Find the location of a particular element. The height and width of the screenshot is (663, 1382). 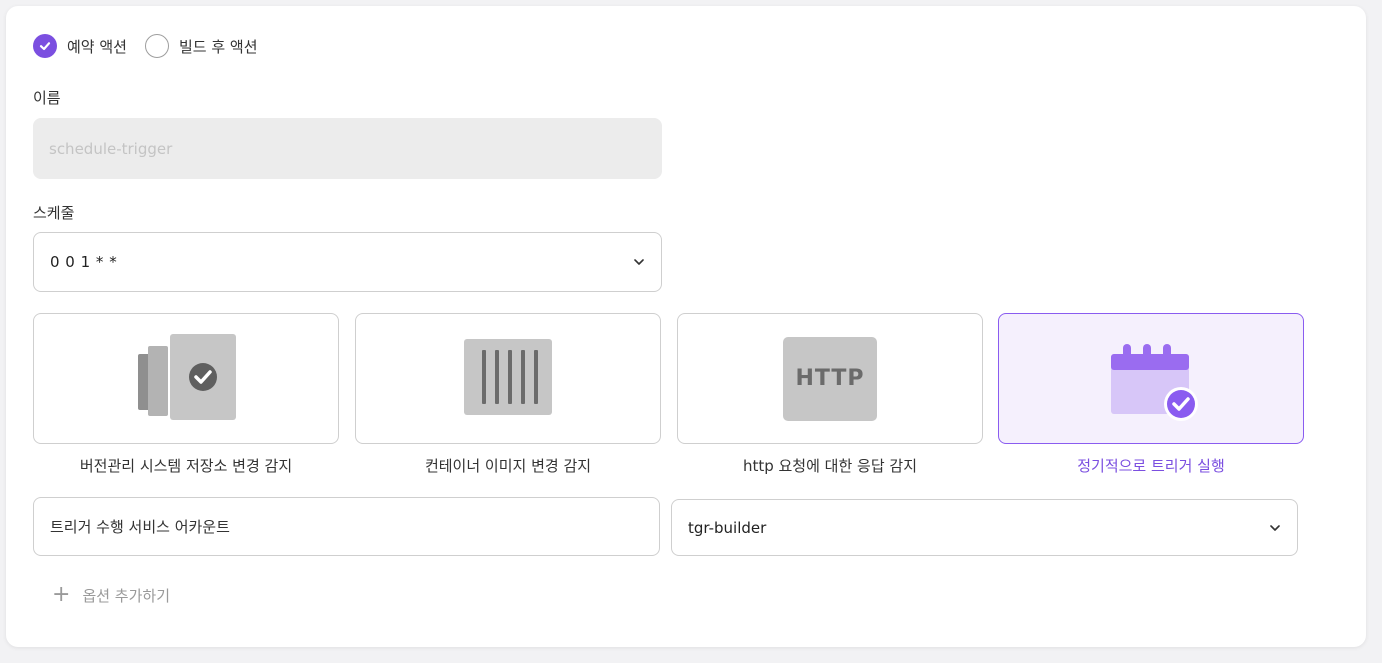

radio-scheduled-action: 예약 액션 is located at coordinates (80, 46).